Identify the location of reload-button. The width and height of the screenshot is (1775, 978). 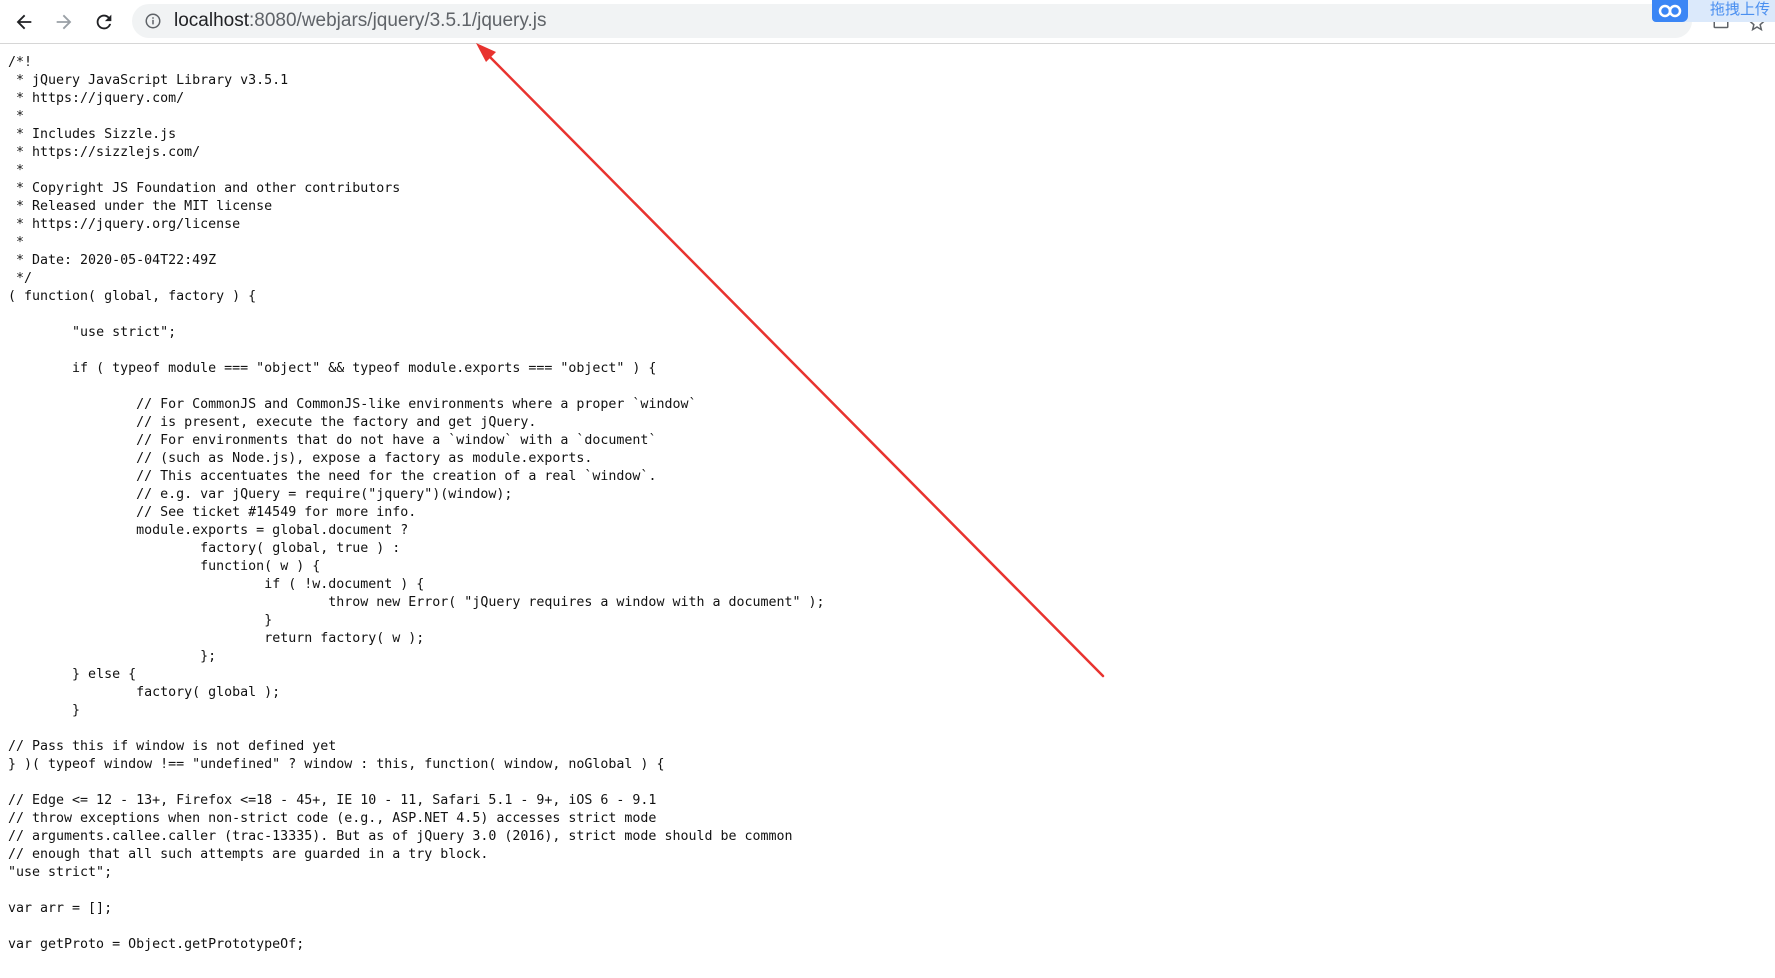
(104, 22).